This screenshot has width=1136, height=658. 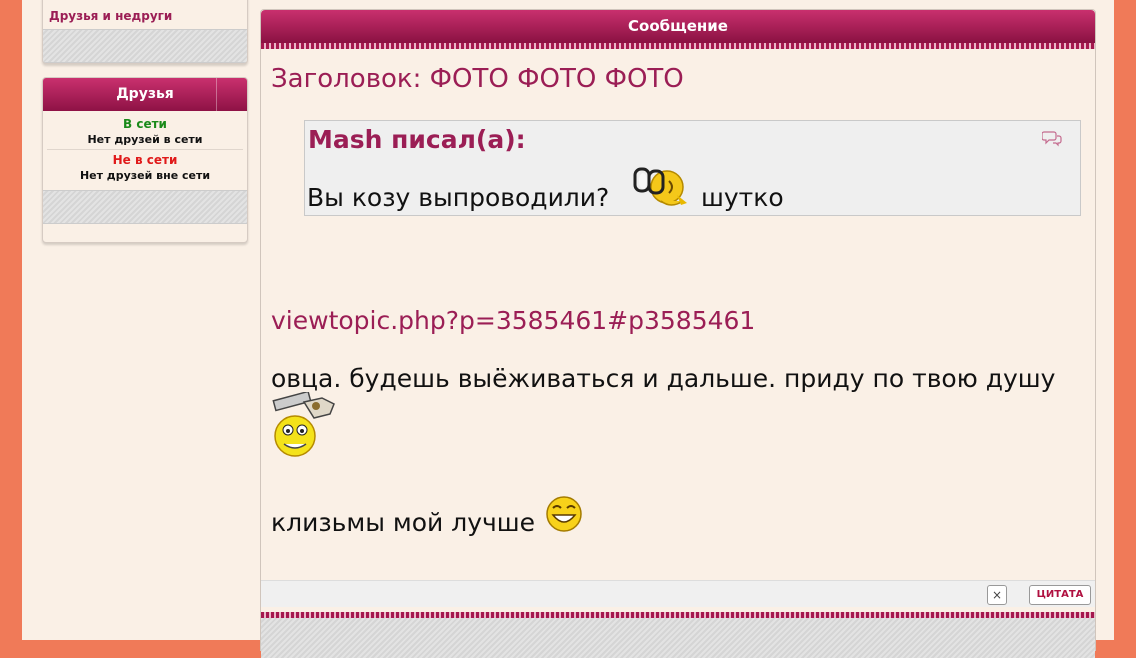 I want to click on glasses-smiley-icon, so click(x=660, y=186).